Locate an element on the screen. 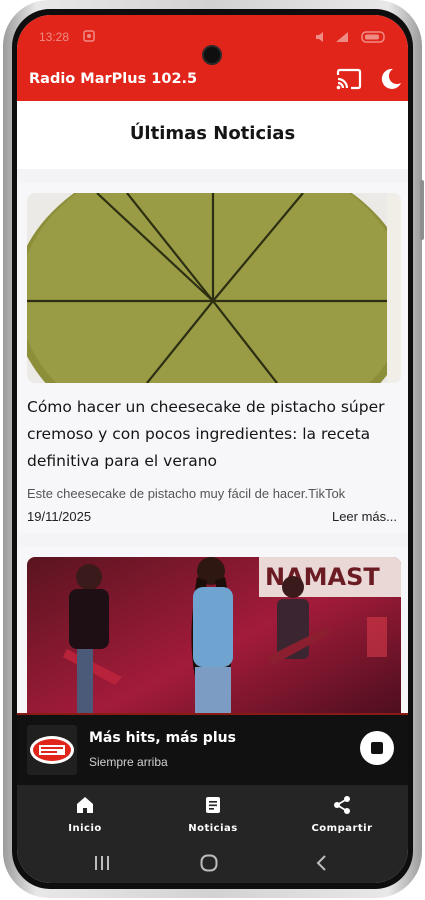  home-icon is located at coordinates (85, 805).